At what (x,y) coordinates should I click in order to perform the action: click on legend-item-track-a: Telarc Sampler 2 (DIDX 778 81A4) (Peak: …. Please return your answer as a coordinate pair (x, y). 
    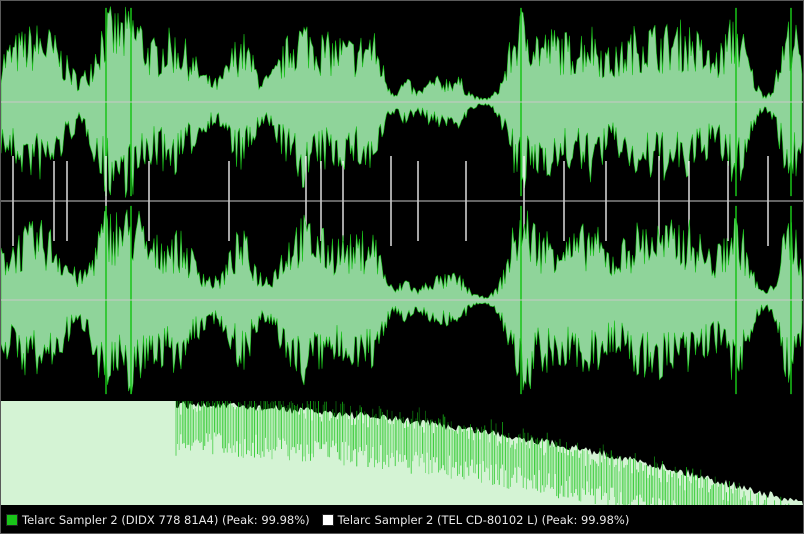
    Looking at the image, I should click on (158, 520).